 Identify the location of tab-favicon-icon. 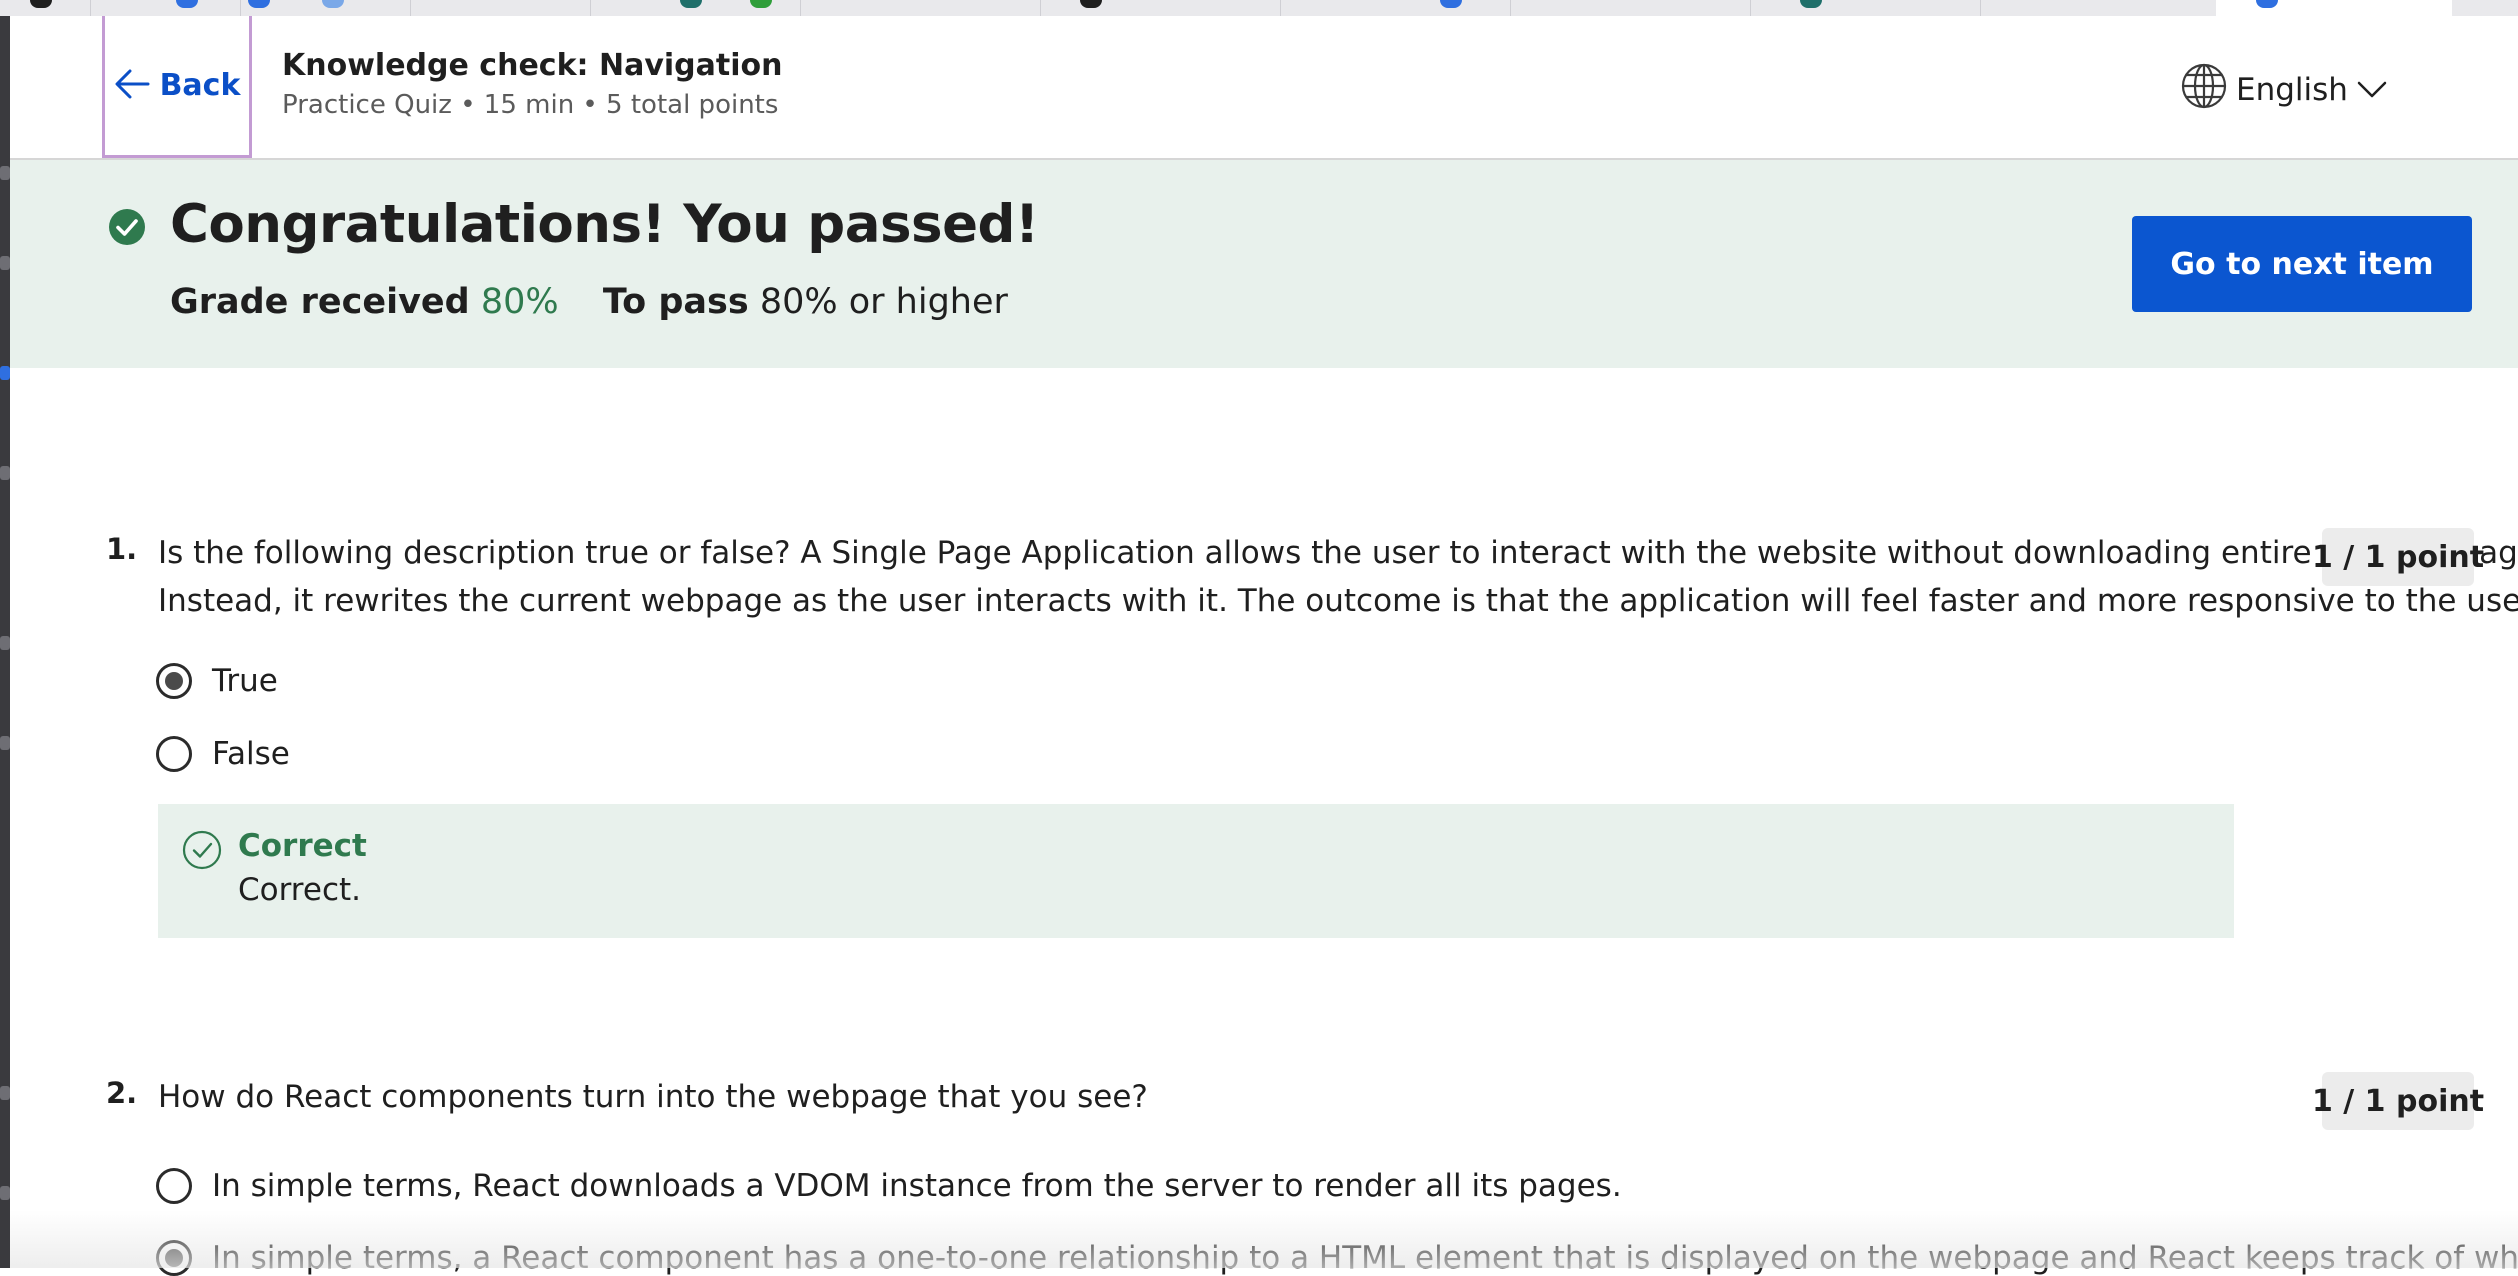
(2267, 4).